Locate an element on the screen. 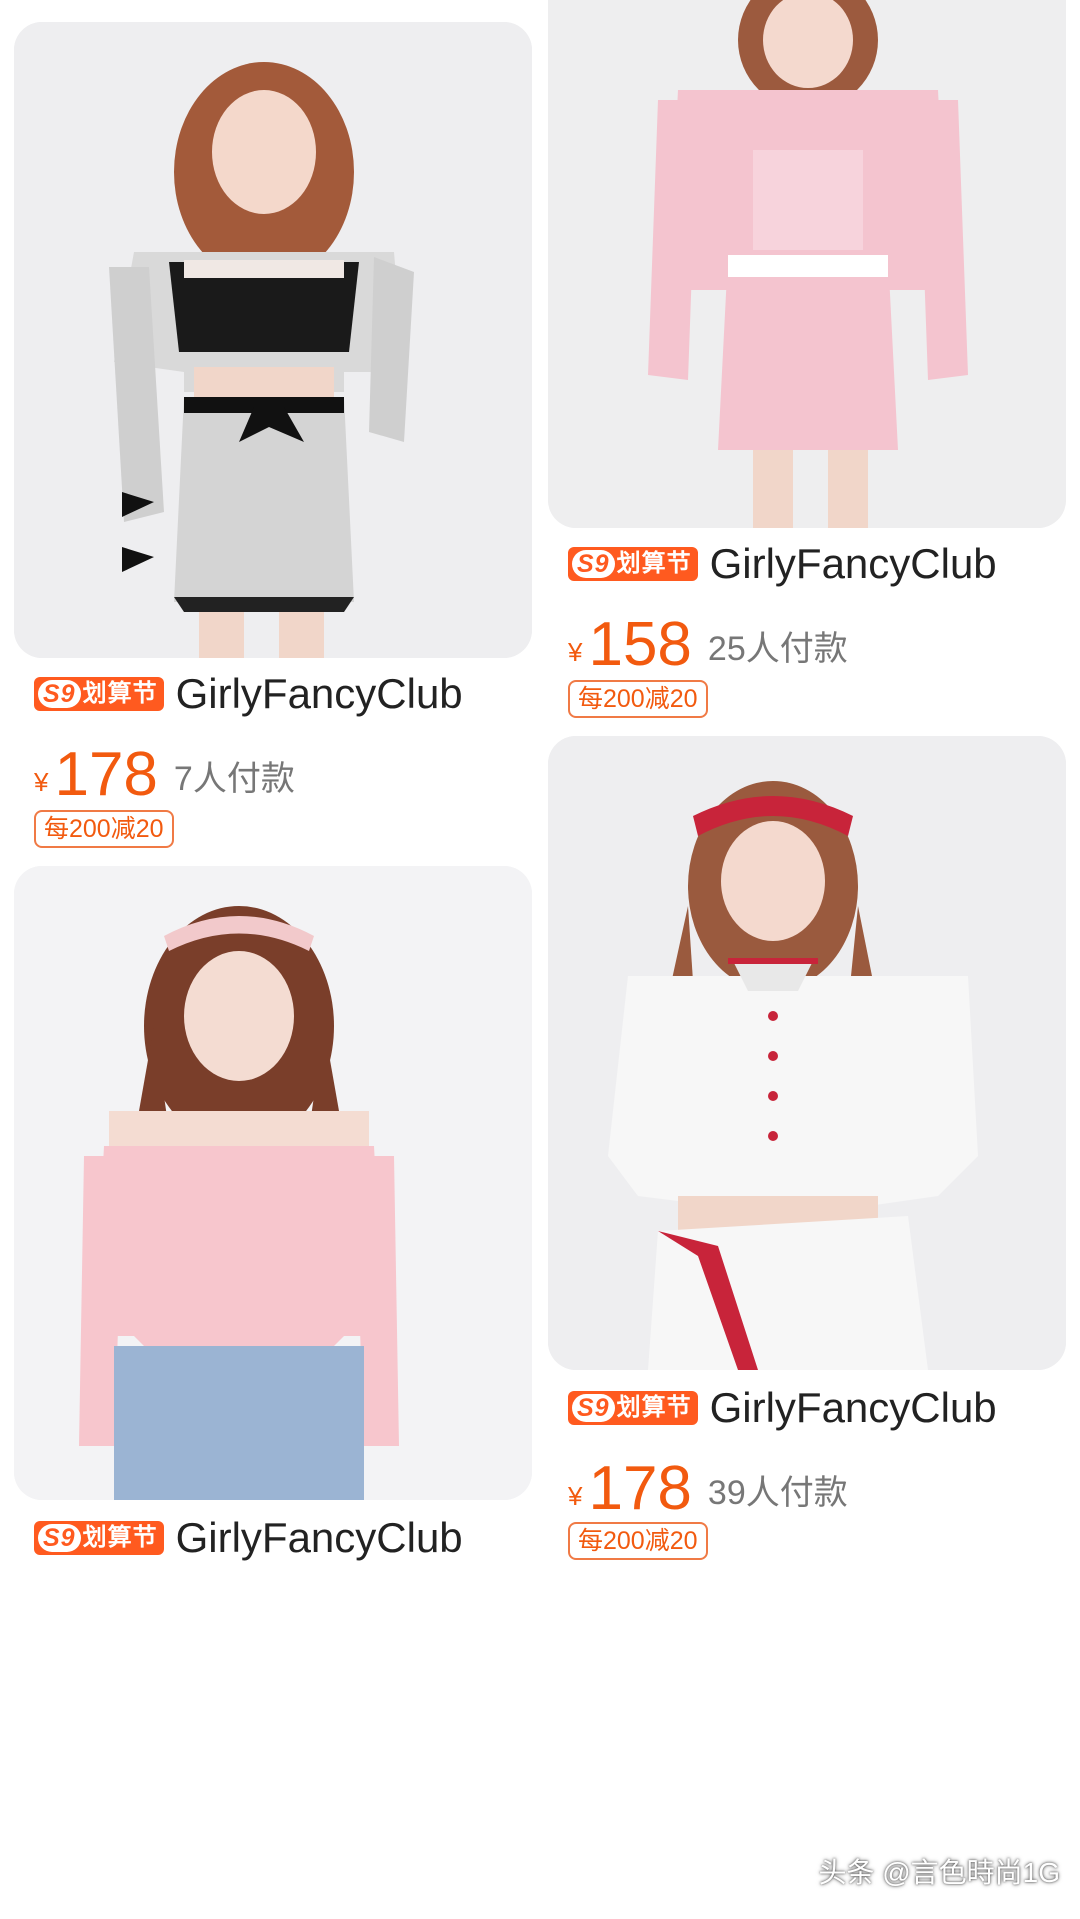 Image resolution: width=1080 pixels, height=1919 pixels. product-photo is located at coordinates (807, 264).